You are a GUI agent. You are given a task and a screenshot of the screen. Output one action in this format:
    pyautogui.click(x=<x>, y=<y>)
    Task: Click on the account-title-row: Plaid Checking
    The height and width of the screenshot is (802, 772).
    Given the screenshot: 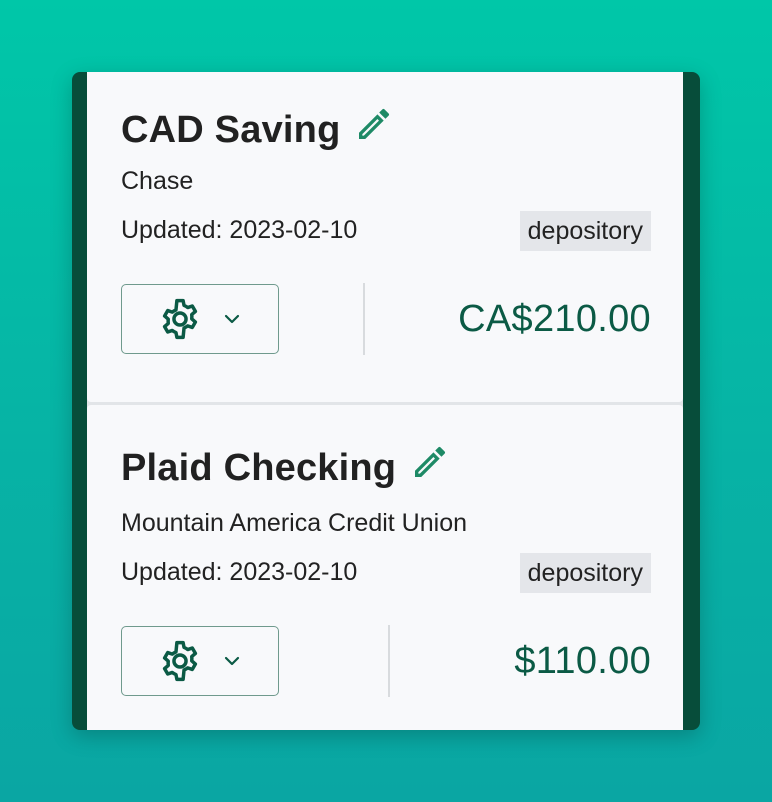 What is the action you would take?
    pyautogui.click(x=285, y=468)
    